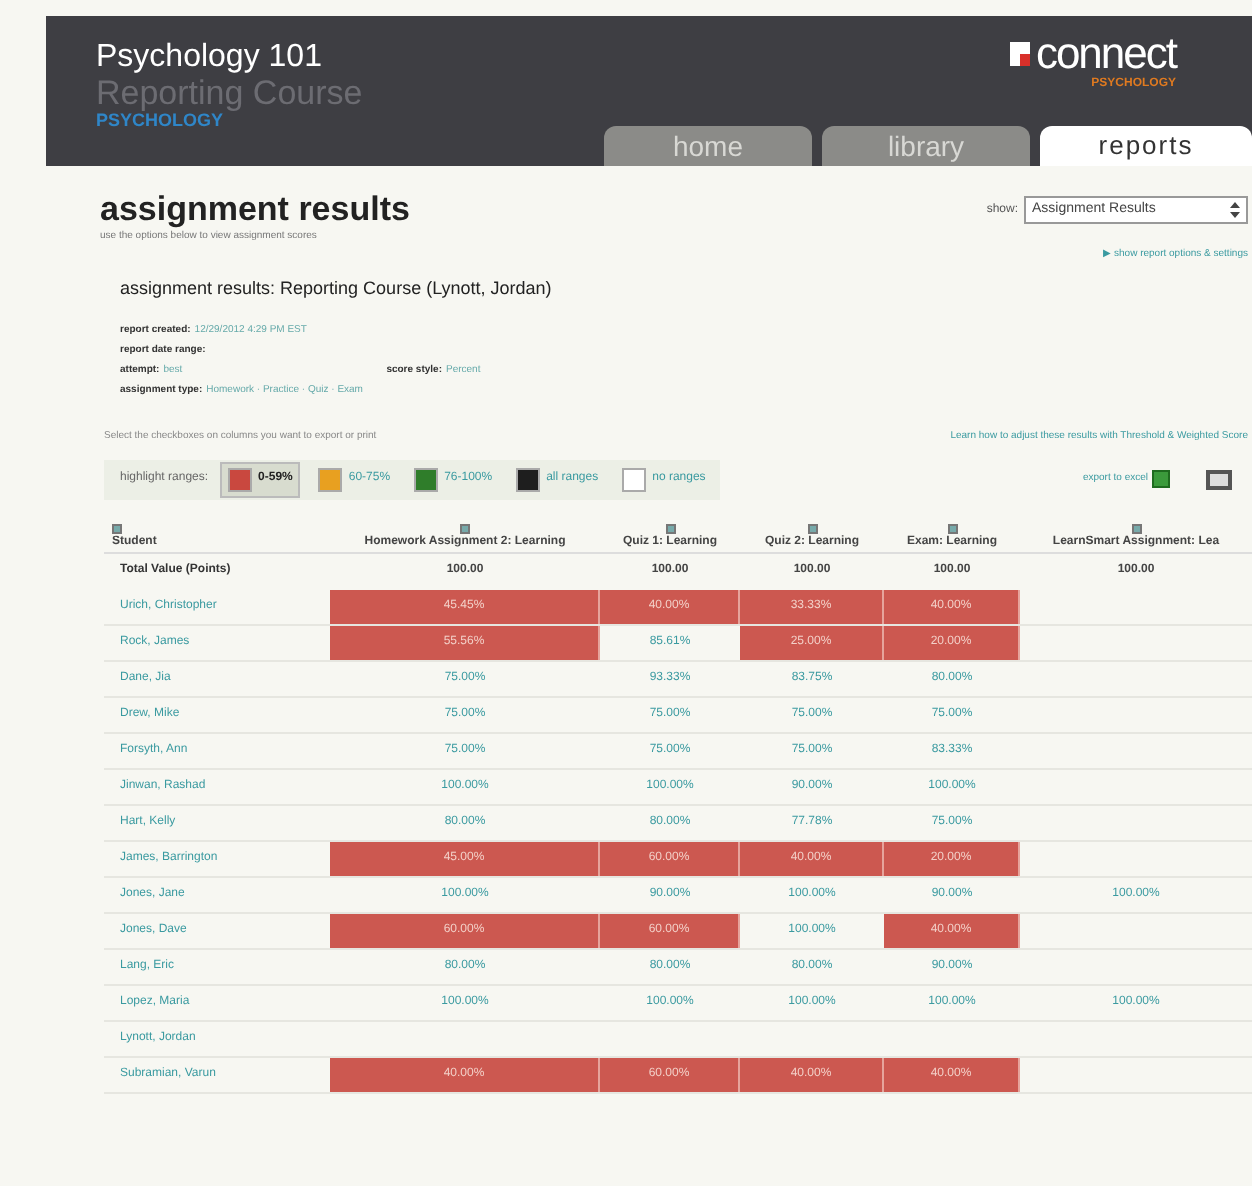 This screenshot has height=1186, width=1252. What do you see at coordinates (1146, 146) in the screenshot?
I see `tab: reports` at bounding box center [1146, 146].